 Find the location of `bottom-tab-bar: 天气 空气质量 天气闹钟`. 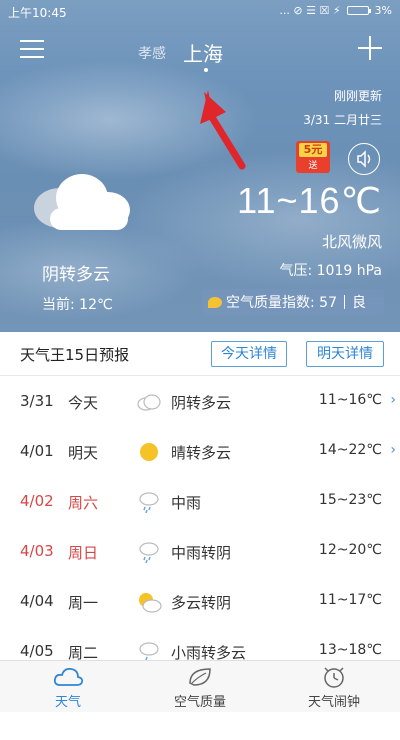

bottom-tab-bar: 天气 空气质量 天气闹钟 is located at coordinates (200, 686).